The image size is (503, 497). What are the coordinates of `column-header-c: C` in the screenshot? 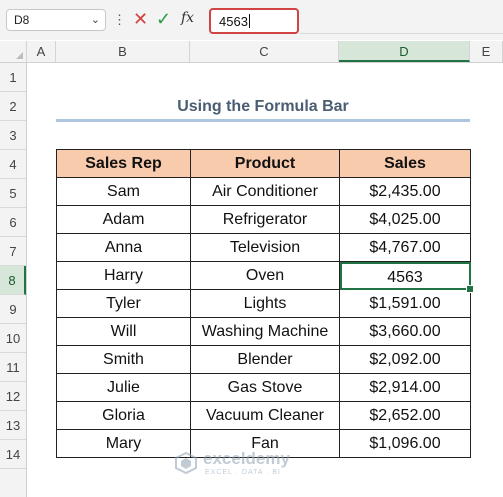 It's located at (264, 51).